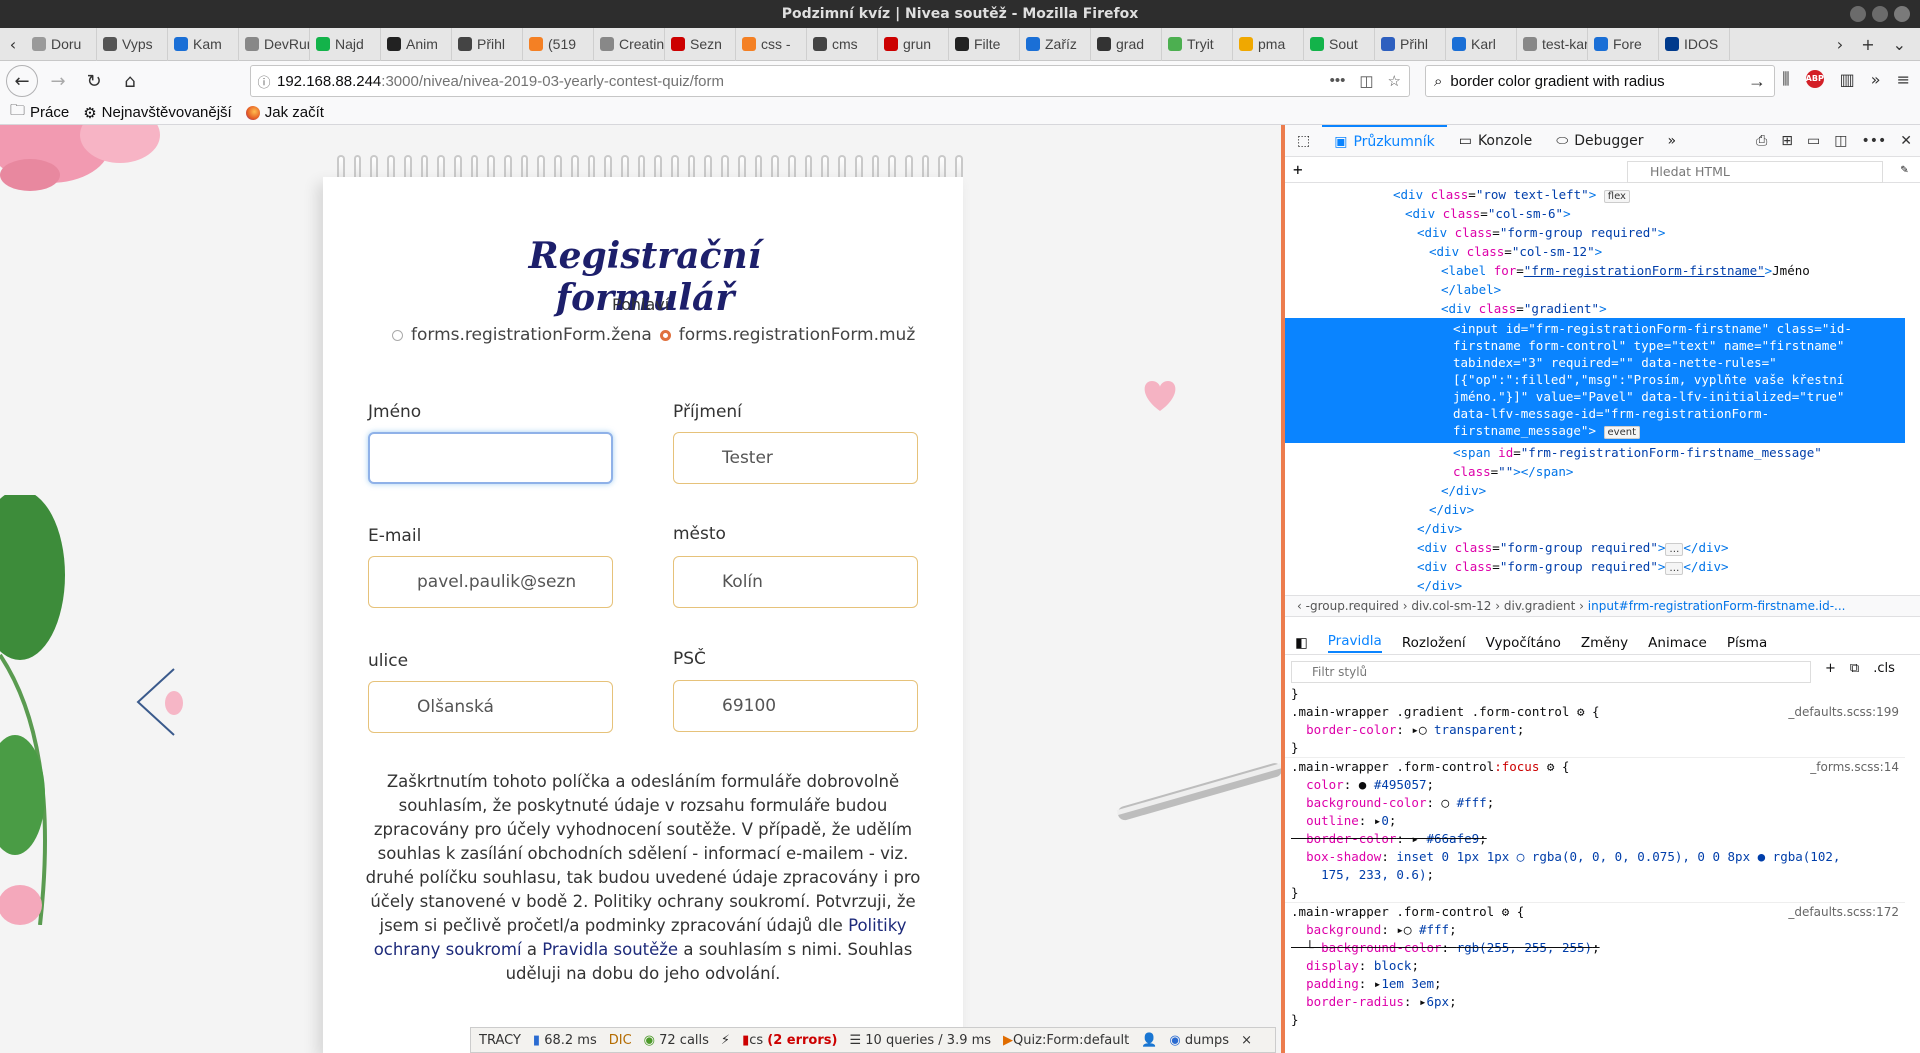  Describe the element at coordinates (500, 1040) in the screenshot. I see `tracy-logo: TRACY` at that location.